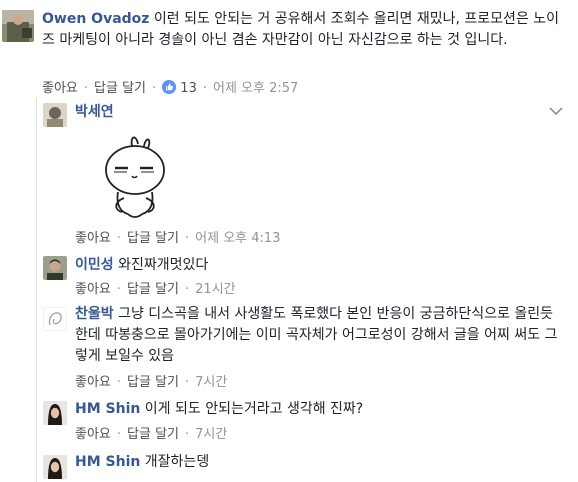 The width and height of the screenshot is (578, 482). I want to click on comment-author: 박세연, so click(94, 112).